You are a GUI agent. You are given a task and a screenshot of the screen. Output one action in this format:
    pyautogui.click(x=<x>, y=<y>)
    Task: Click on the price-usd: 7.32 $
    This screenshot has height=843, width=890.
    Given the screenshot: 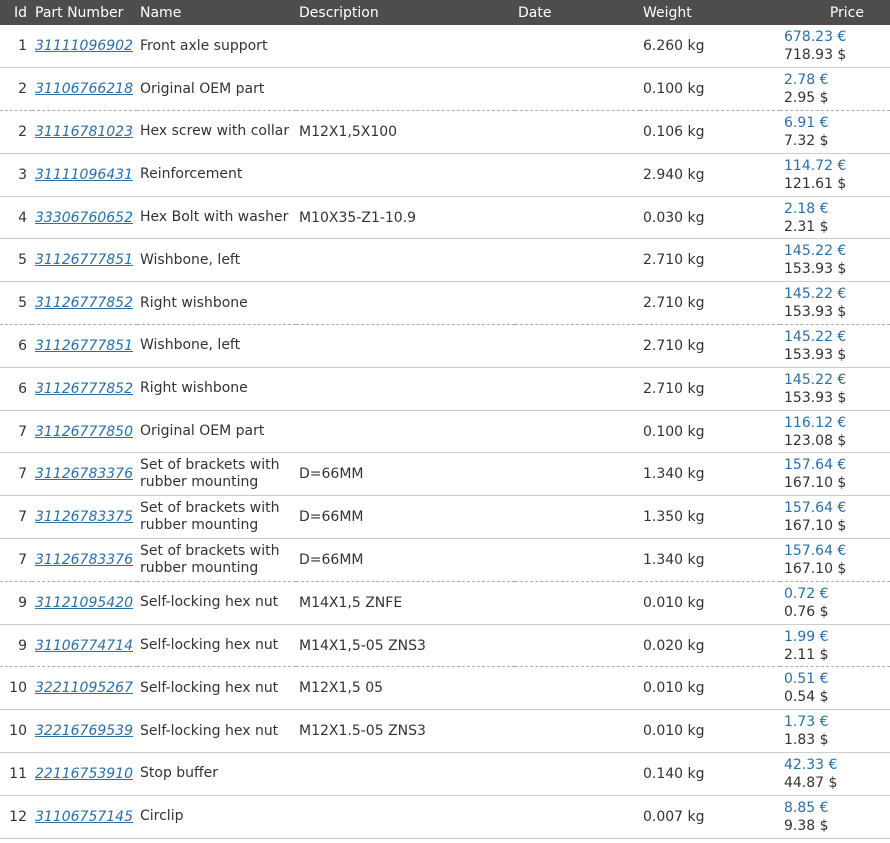 What is the action you would take?
    pyautogui.click(x=806, y=140)
    